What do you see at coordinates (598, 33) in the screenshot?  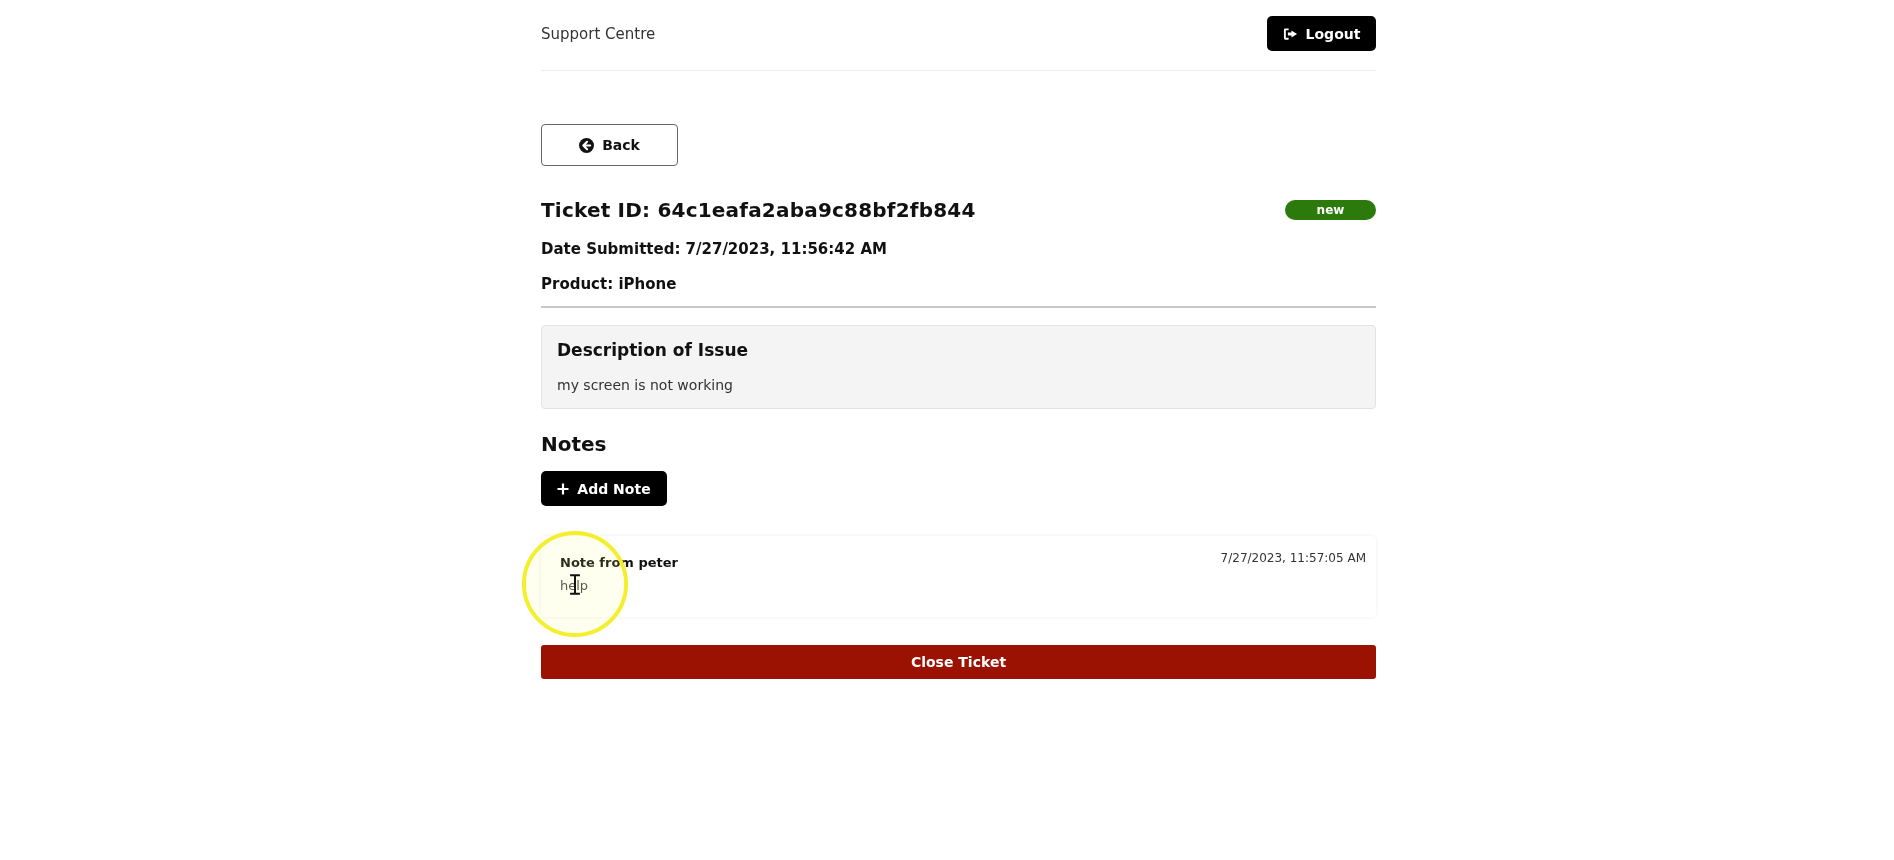 I see `site-title: Support Centre` at bounding box center [598, 33].